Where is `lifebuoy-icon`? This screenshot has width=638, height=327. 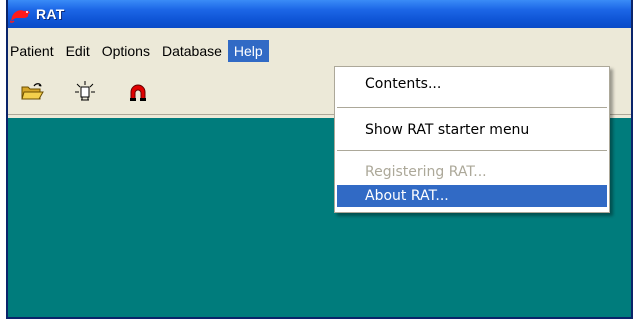
lifebuoy-icon is located at coordinates (138, 92).